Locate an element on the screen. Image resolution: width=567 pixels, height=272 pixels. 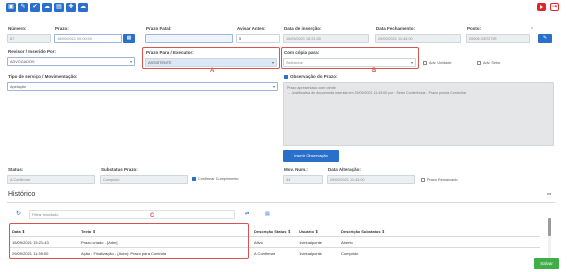
revisor-label: Revisor / Inserido Por: is located at coordinates (32, 51).